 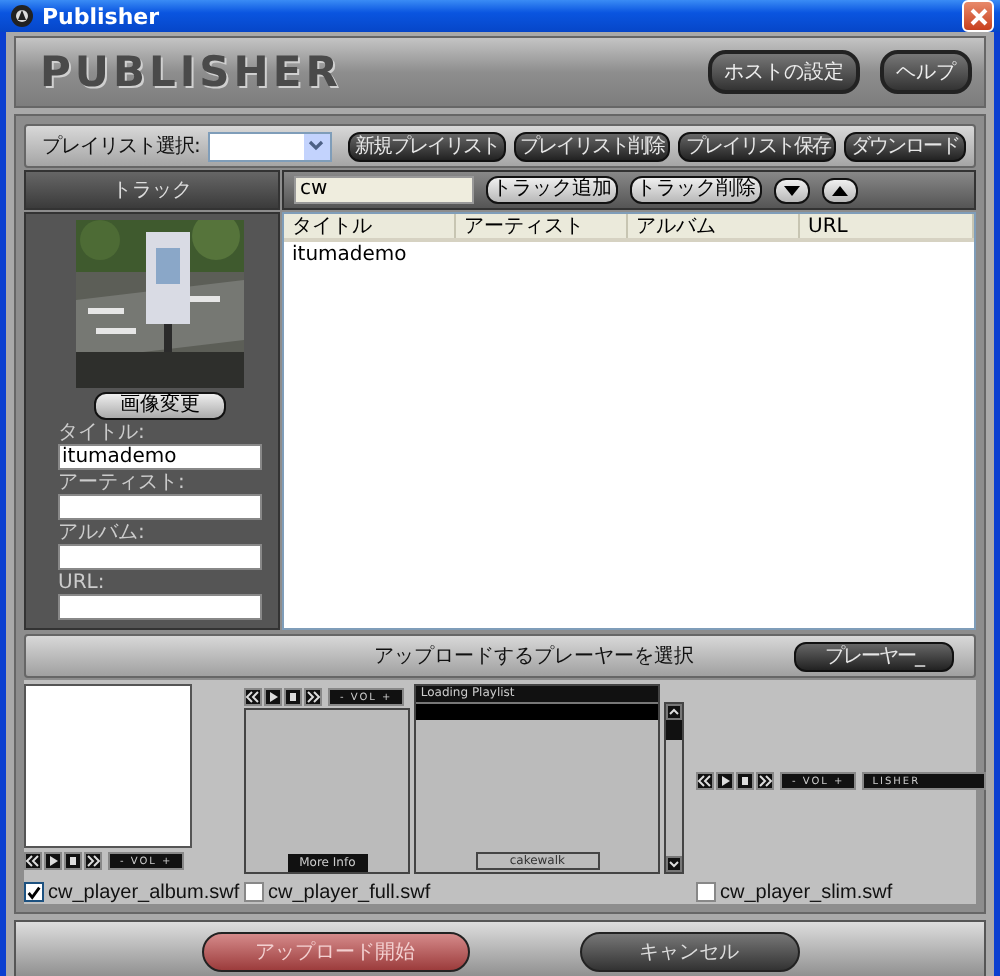 What do you see at coordinates (674, 730) in the screenshot?
I see `scroll-thumb` at bounding box center [674, 730].